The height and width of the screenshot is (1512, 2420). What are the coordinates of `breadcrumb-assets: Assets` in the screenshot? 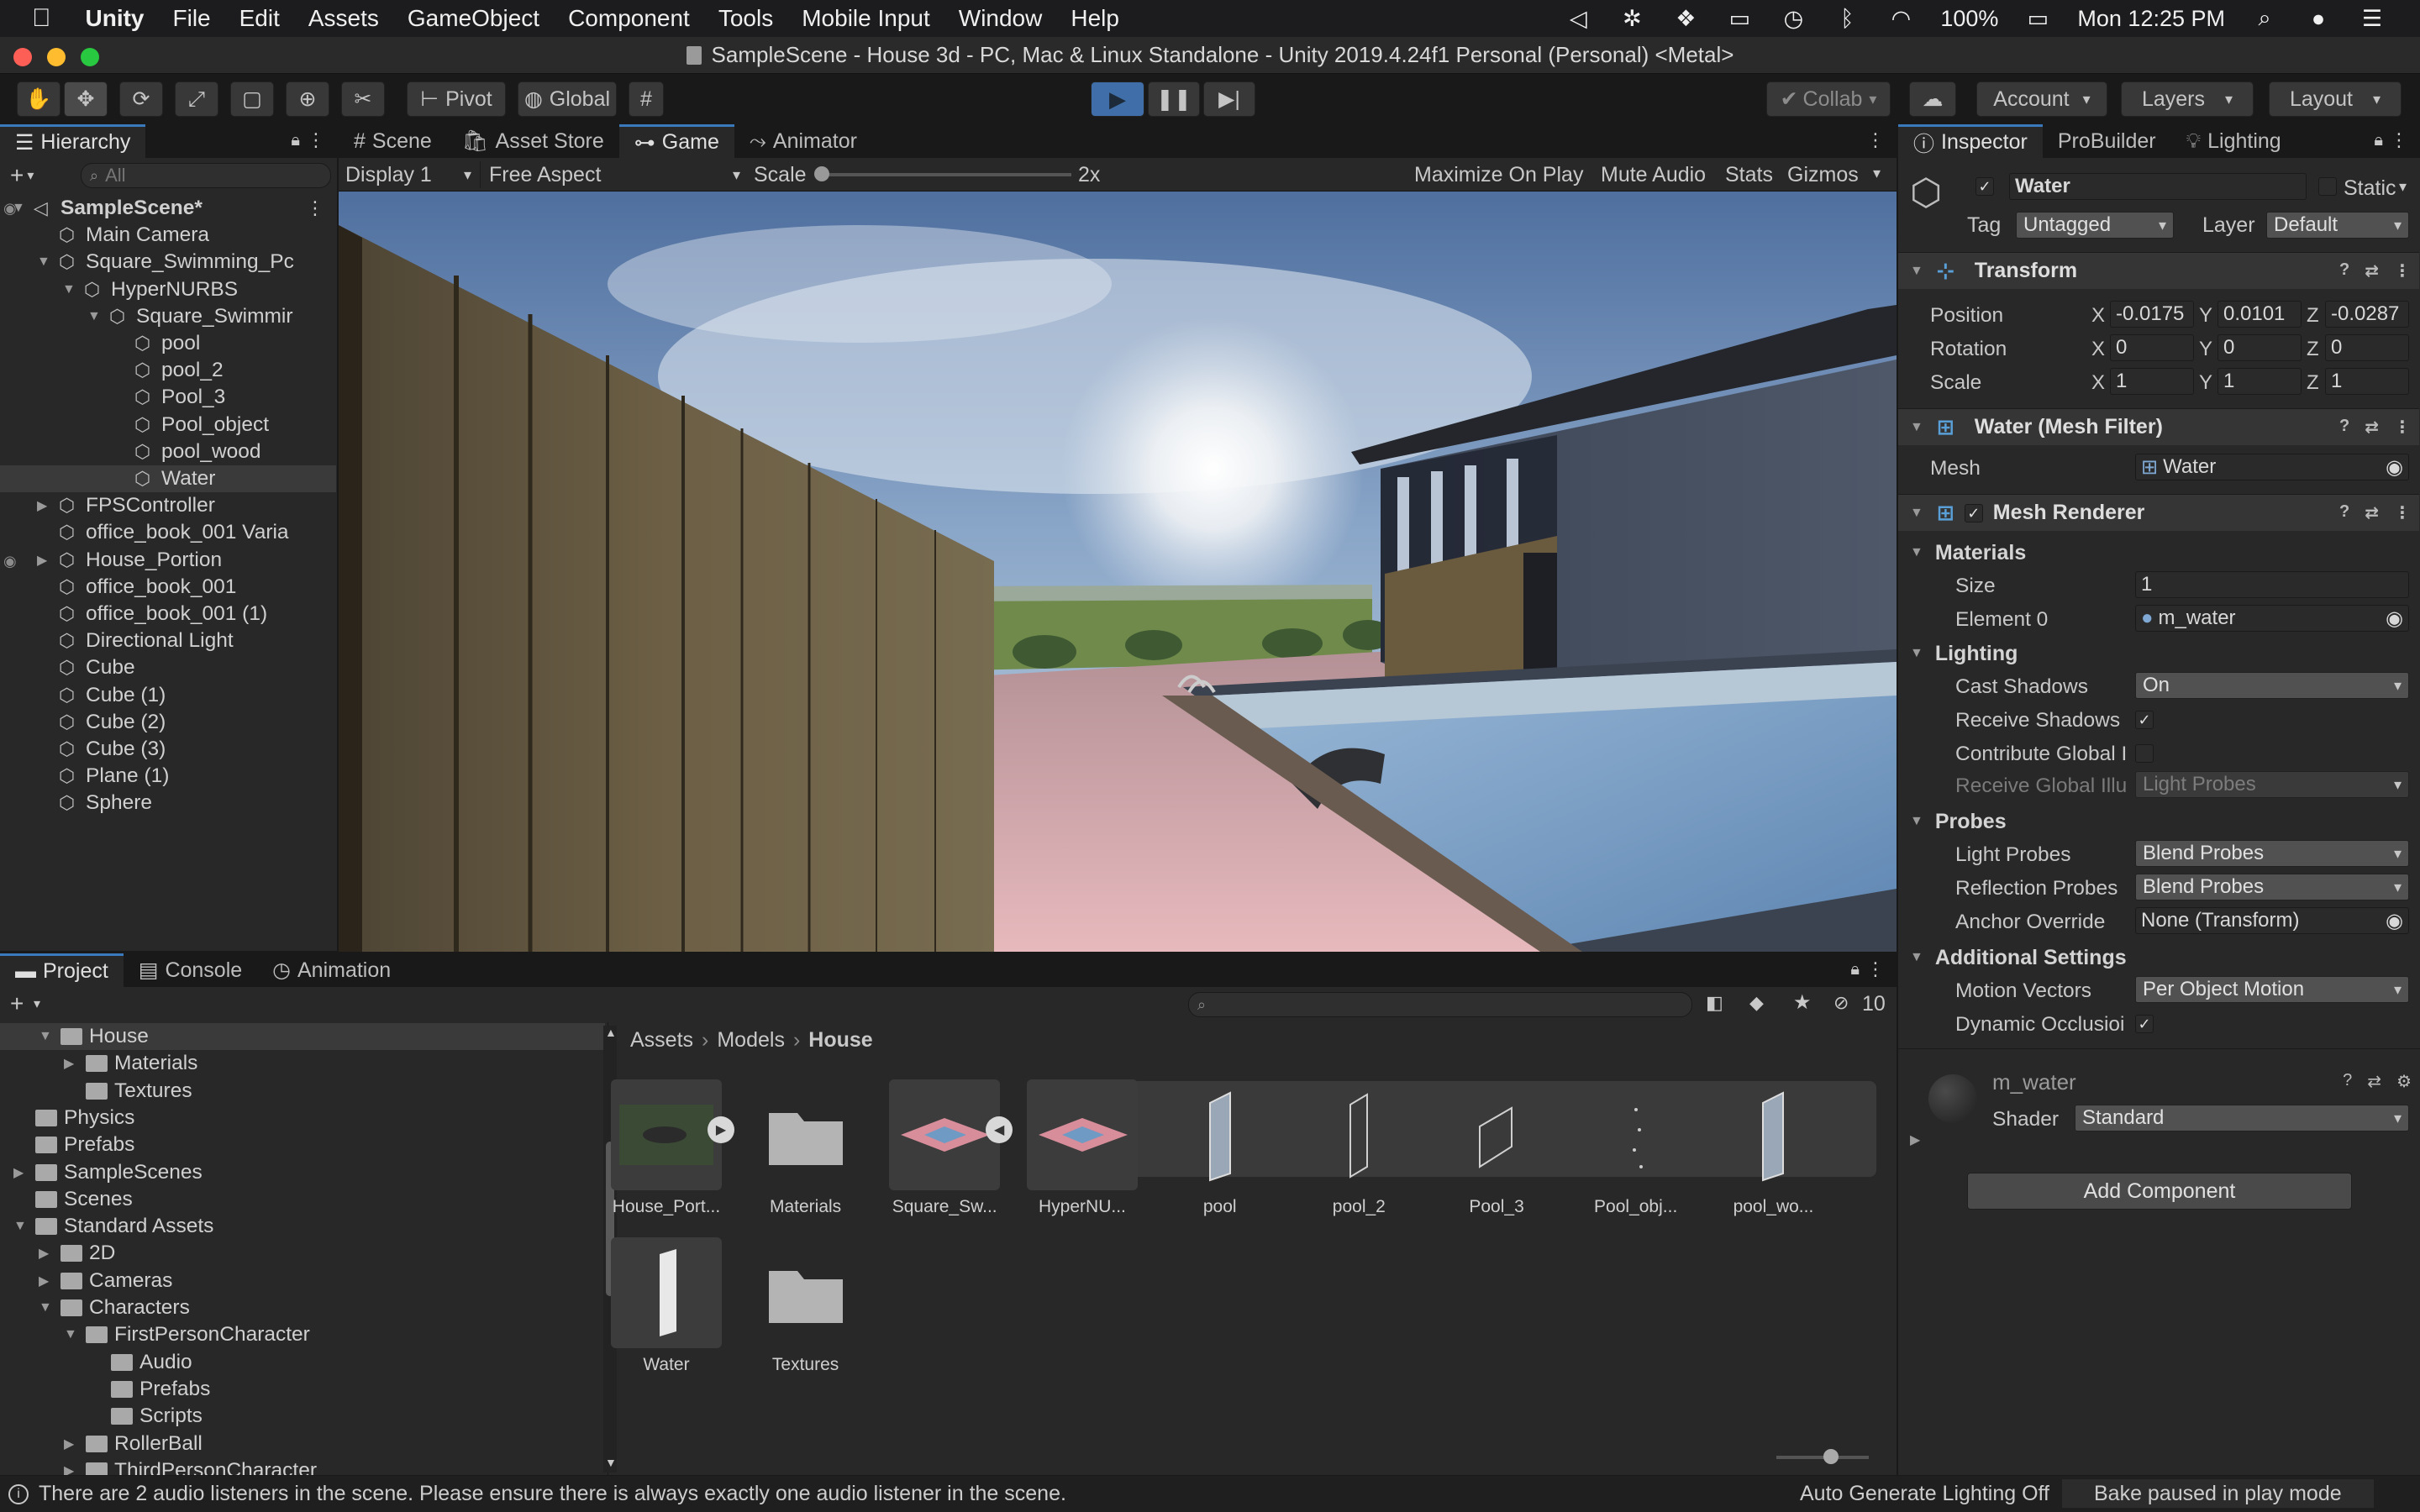 It's located at (661, 1040).